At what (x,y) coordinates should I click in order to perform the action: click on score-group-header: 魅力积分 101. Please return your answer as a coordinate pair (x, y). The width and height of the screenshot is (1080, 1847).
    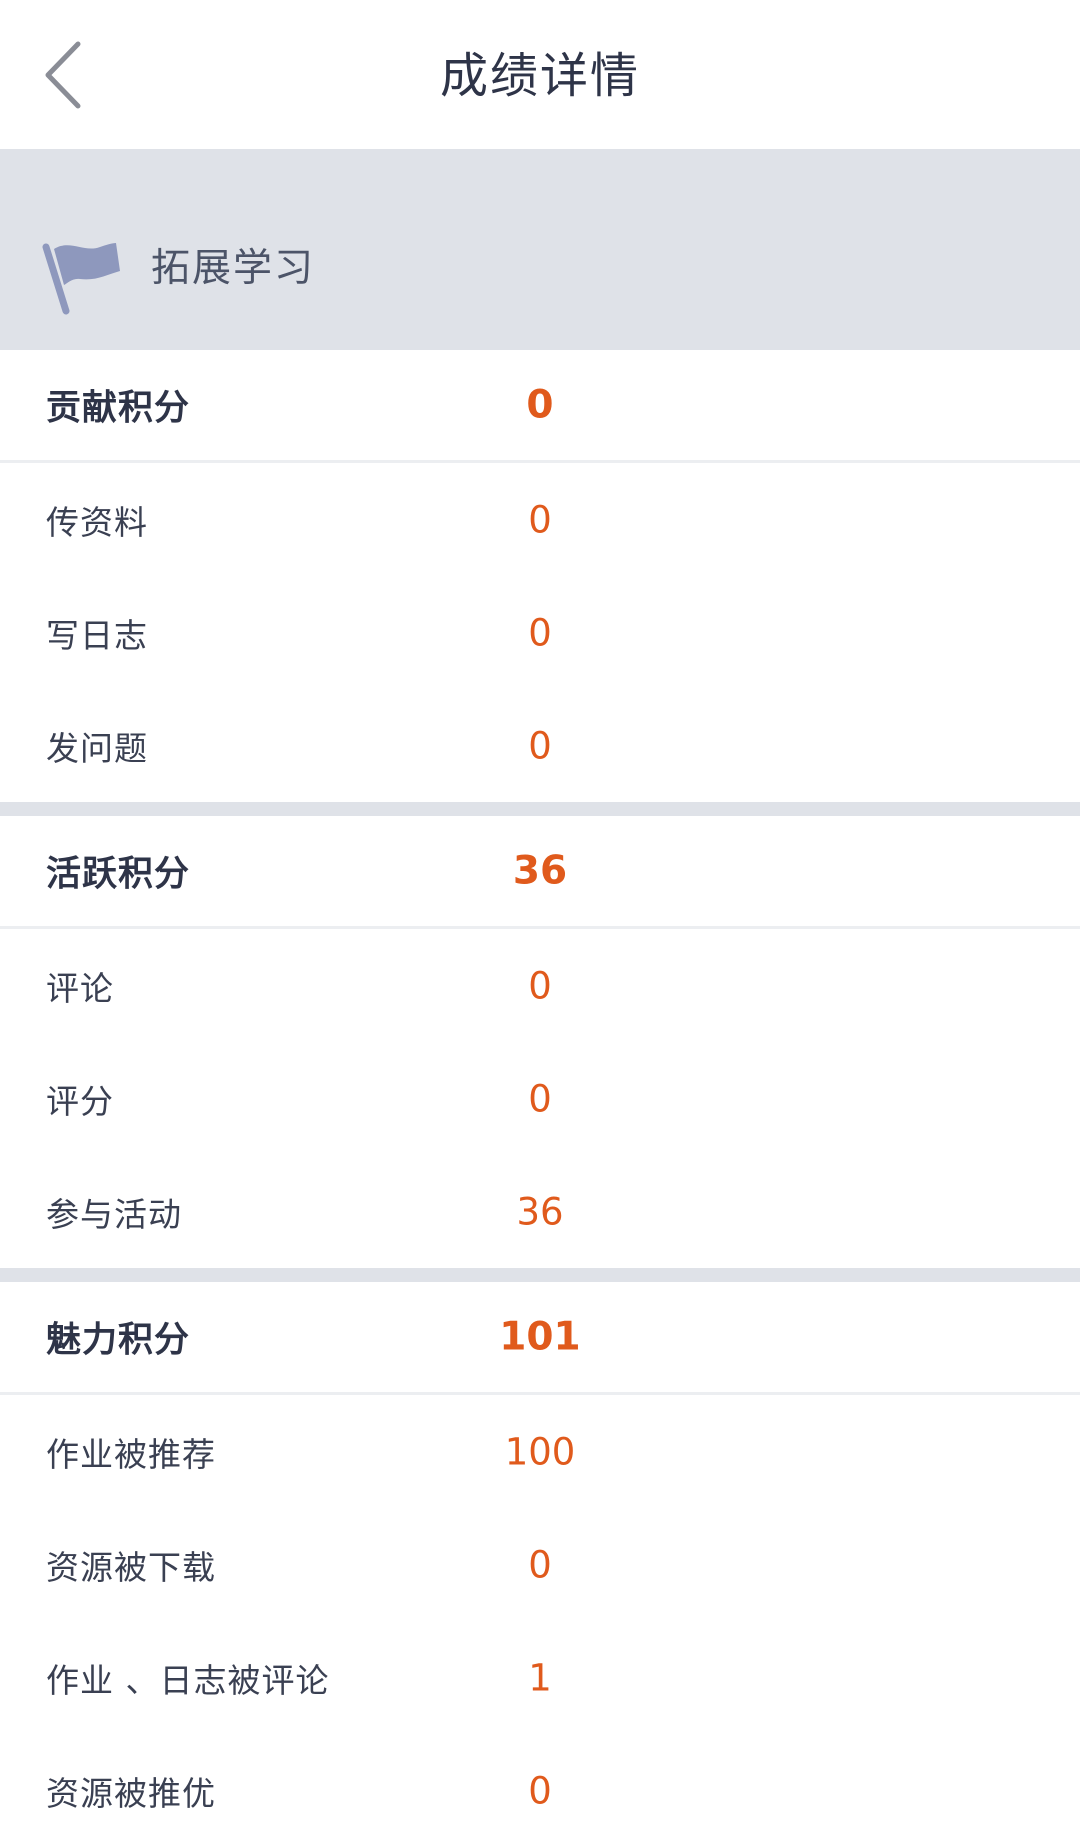
    Looking at the image, I should click on (540, 1338).